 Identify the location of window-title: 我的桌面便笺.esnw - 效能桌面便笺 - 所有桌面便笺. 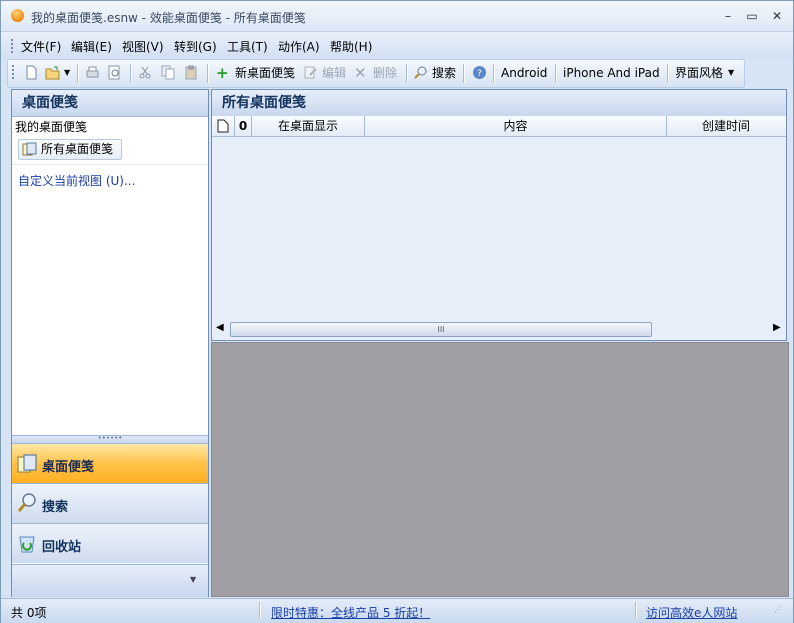
(168, 18).